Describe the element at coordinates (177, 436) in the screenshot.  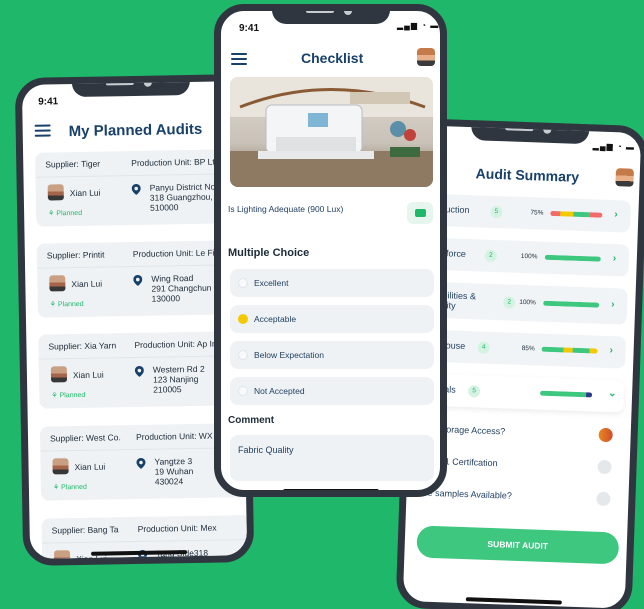
I see `production-unit-label: Production Unit: WX L` at that location.